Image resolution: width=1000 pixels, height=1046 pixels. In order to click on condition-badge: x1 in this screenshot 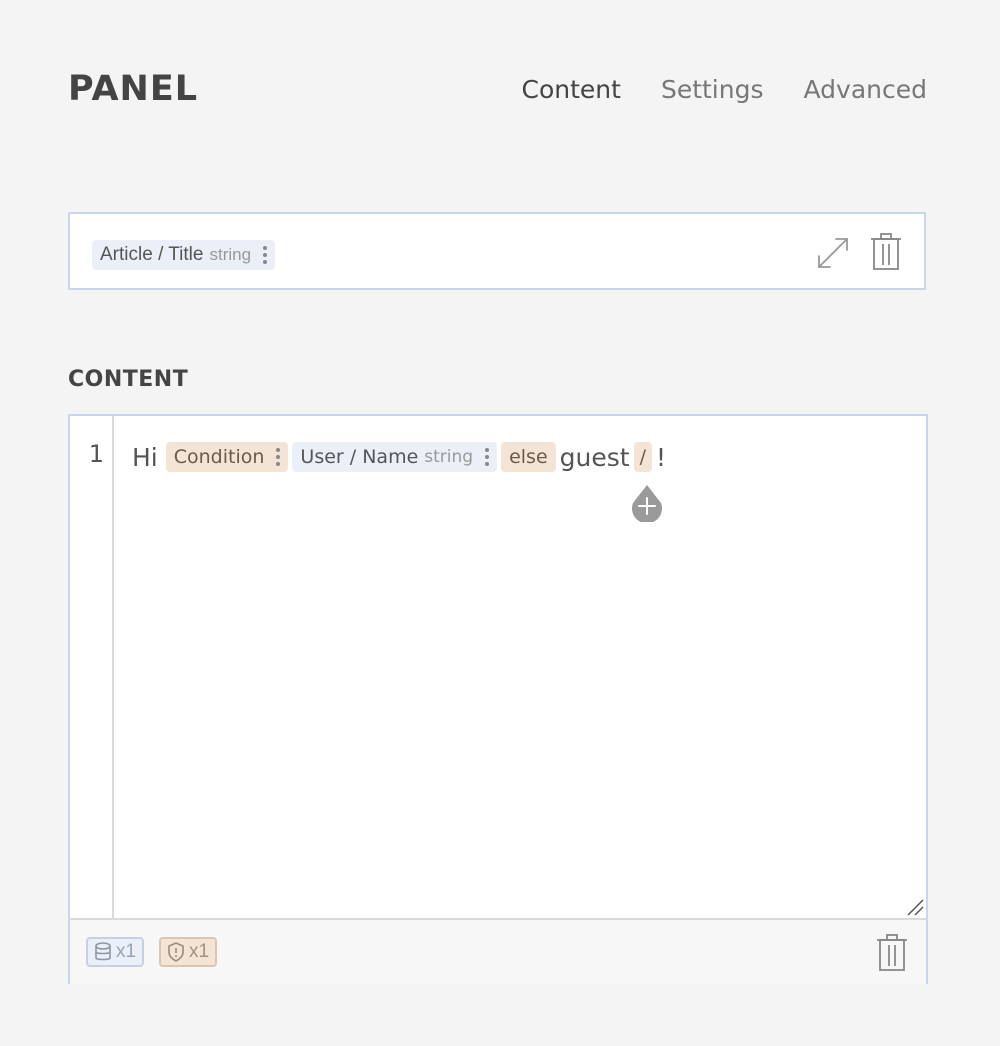, I will do `click(188, 952)`.